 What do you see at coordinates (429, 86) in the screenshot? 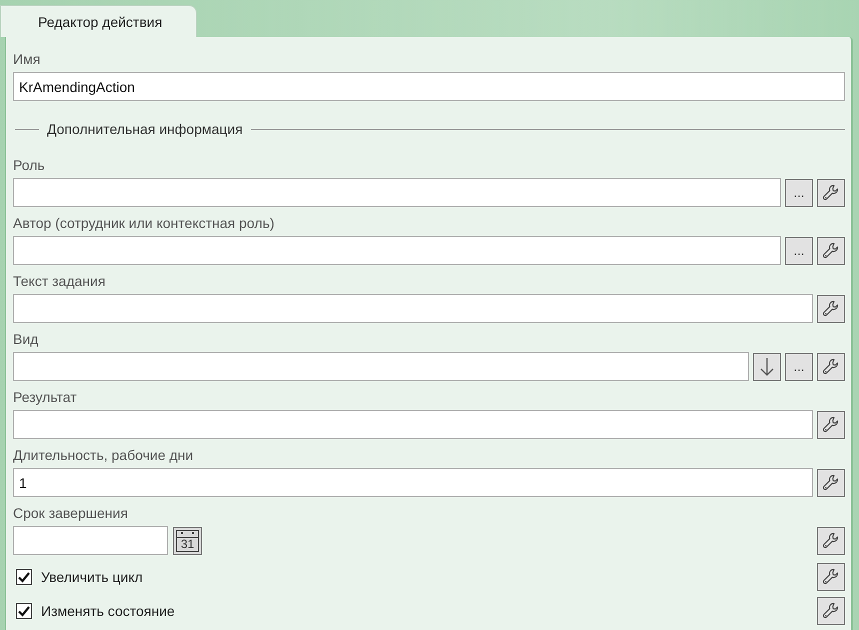
I see `input-field: KrAmendingAction` at bounding box center [429, 86].